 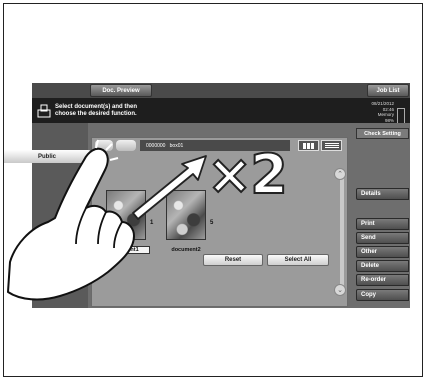 What do you see at coordinates (382, 238) in the screenshot?
I see `send-button: Send` at bounding box center [382, 238].